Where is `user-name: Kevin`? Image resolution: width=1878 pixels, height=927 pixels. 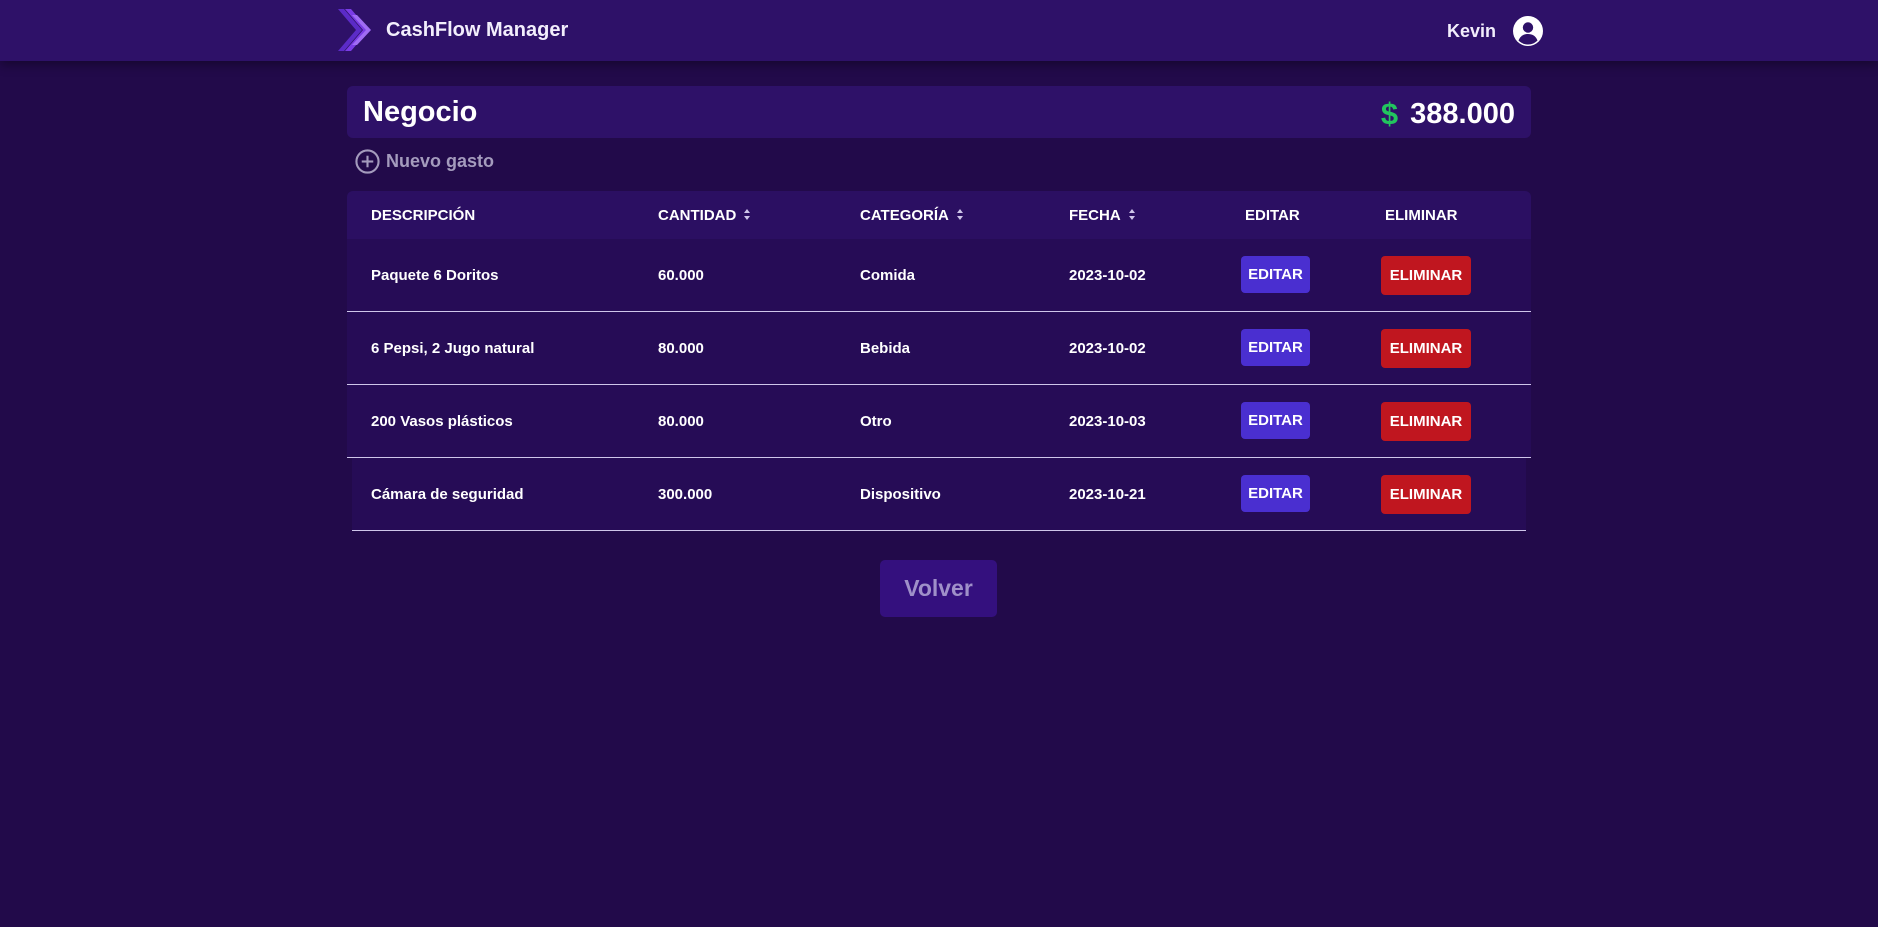 user-name: Kevin is located at coordinates (1471, 30).